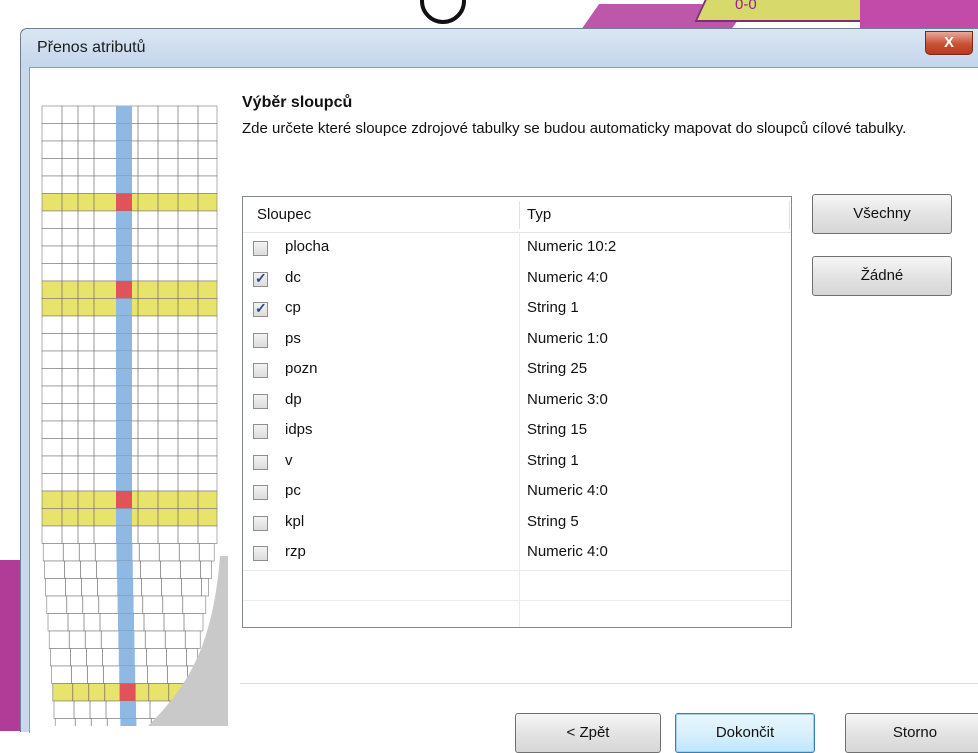 The height and width of the screenshot is (753, 978). I want to click on map-label: 0-0, so click(746, 6).